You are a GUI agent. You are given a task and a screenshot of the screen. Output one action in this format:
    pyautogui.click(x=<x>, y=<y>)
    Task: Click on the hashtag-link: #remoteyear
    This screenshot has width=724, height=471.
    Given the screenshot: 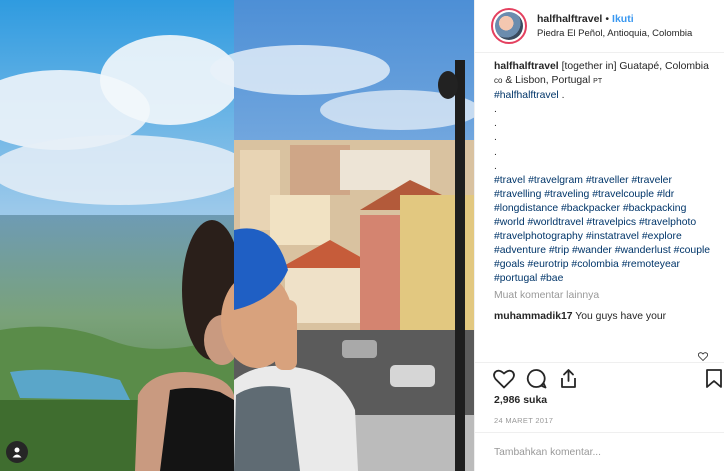 What is the action you would take?
    pyautogui.click(x=651, y=264)
    